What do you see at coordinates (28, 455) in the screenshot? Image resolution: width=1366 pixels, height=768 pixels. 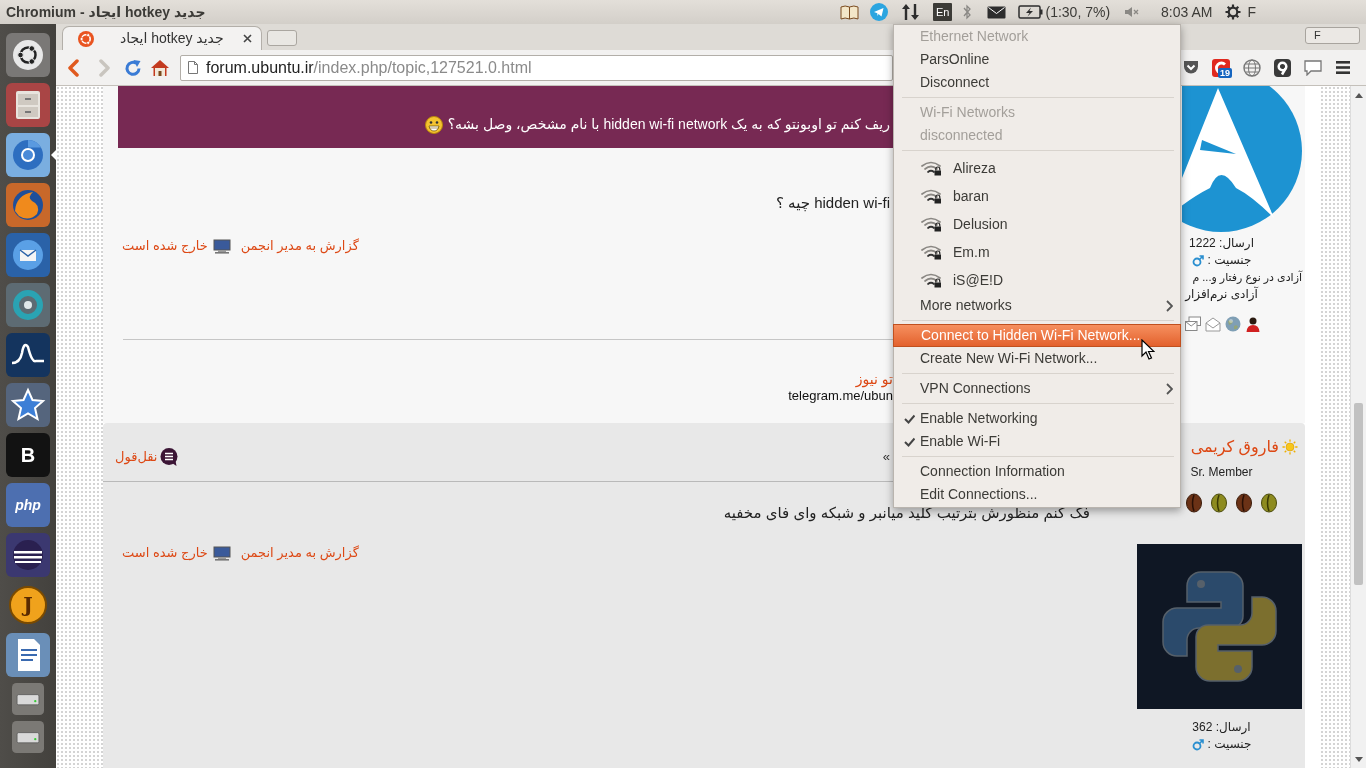 I see `letter-app-icon: B` at bounding box center [28, 455].